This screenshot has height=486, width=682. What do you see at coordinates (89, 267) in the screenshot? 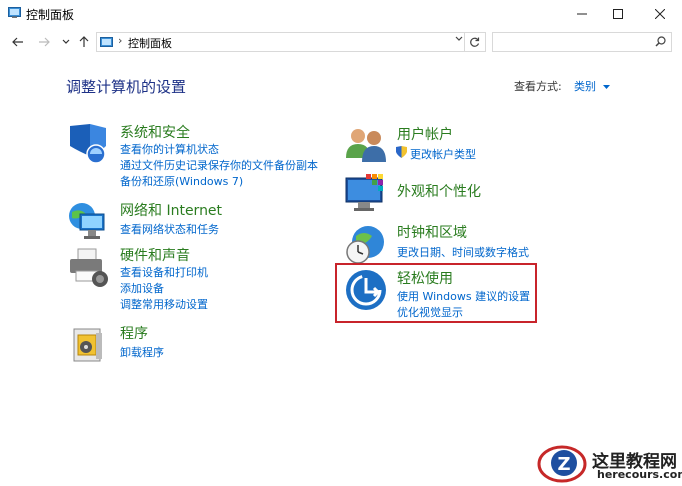
I see `printer-icon` at bounding box center [89, 267].